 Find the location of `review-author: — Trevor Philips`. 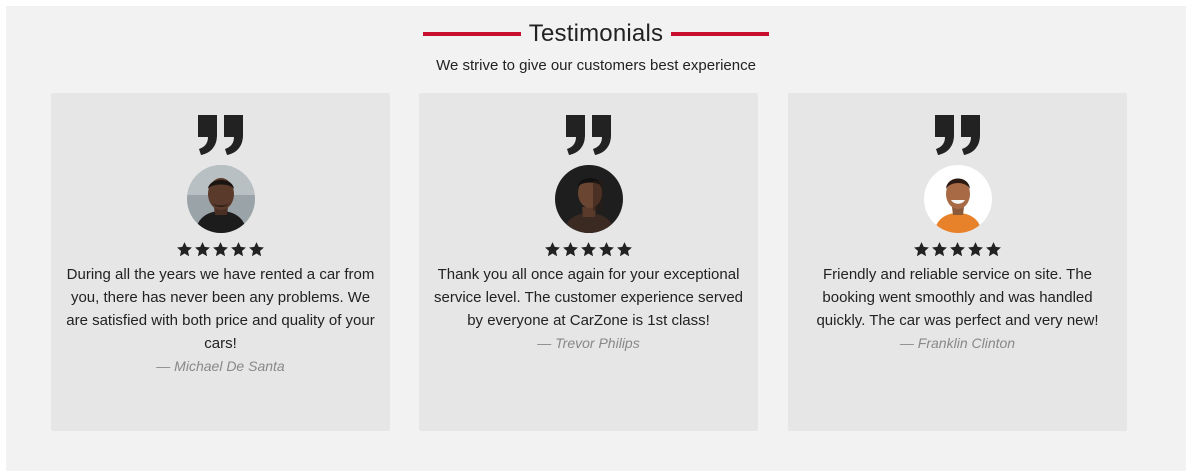

review-author: — Trevor Philips is located at coordinates (588, 343).